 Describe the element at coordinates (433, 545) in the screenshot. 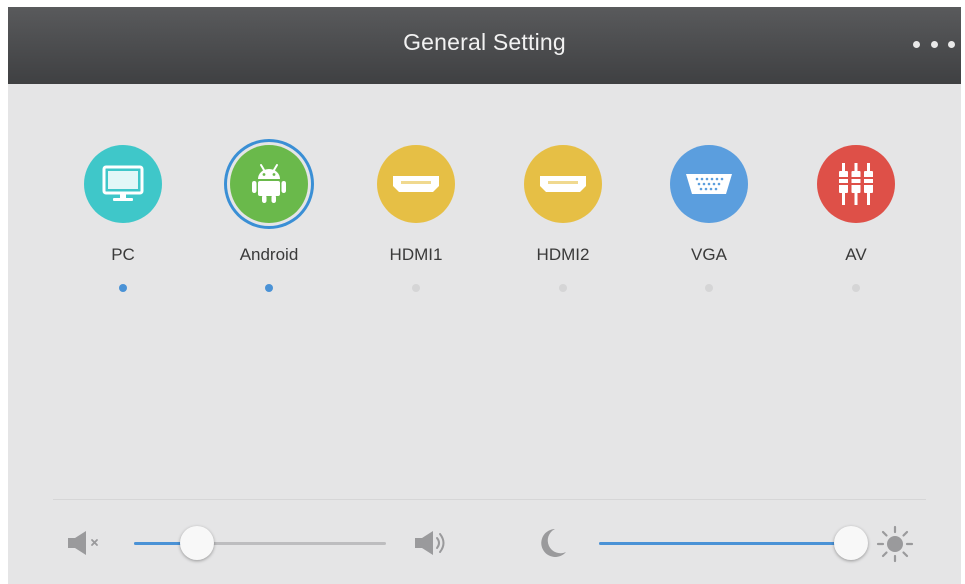

I see `volume-up-icon` at that location.